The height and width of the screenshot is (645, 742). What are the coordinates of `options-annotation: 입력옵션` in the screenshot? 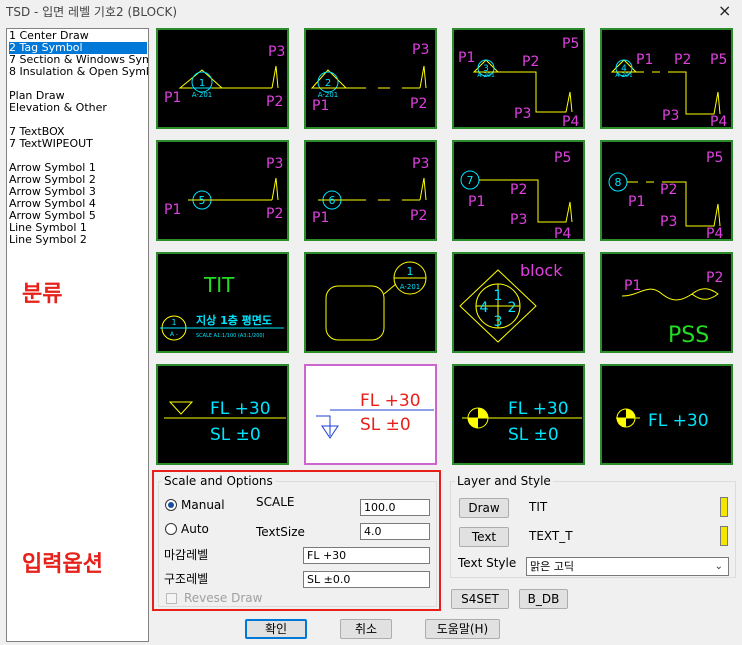 It's located at (62, 564).